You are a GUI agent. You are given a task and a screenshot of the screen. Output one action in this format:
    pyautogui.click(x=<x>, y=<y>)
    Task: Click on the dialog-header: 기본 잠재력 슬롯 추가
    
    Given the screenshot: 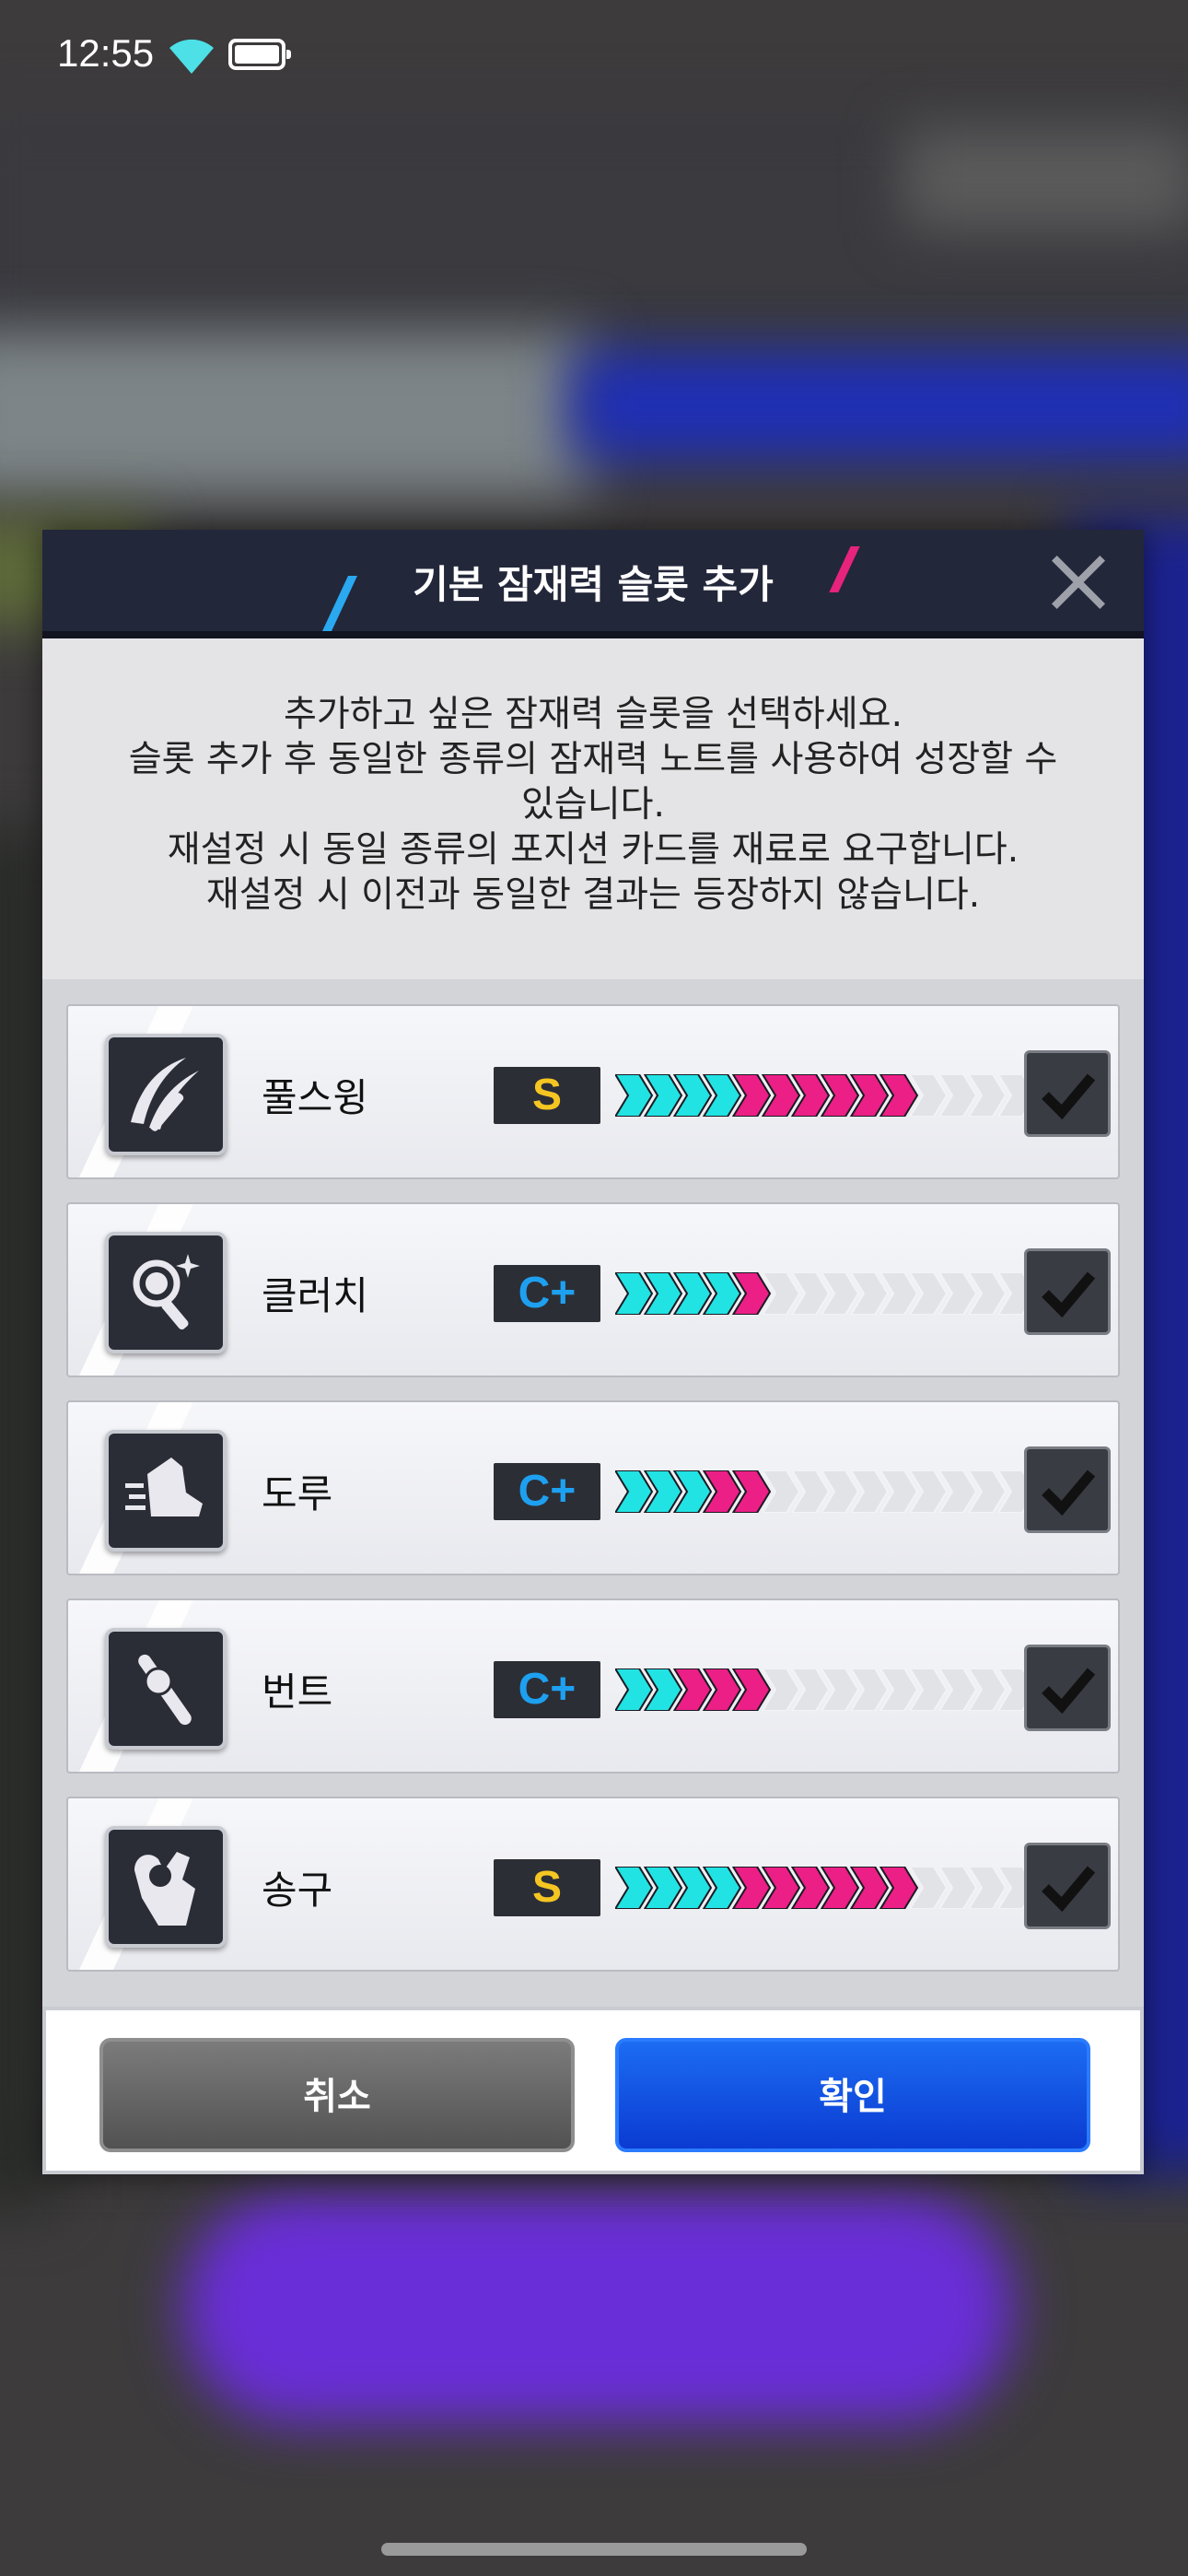 What is the action you would take?
    pyautogui.click(x=593, y=584)
    